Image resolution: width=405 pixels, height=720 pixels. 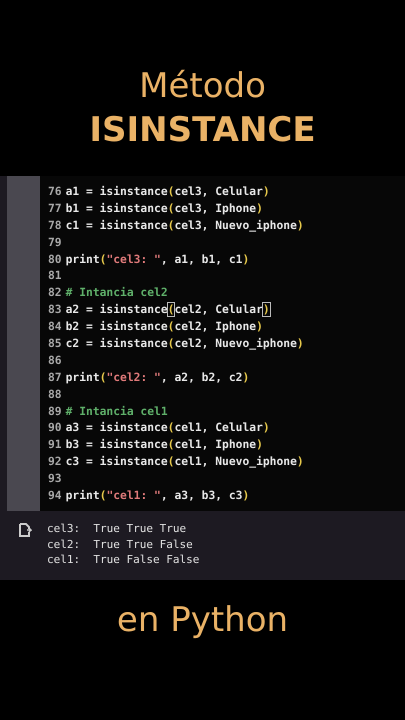 I want to click on line-number: 91, so click(x=55, y=445).